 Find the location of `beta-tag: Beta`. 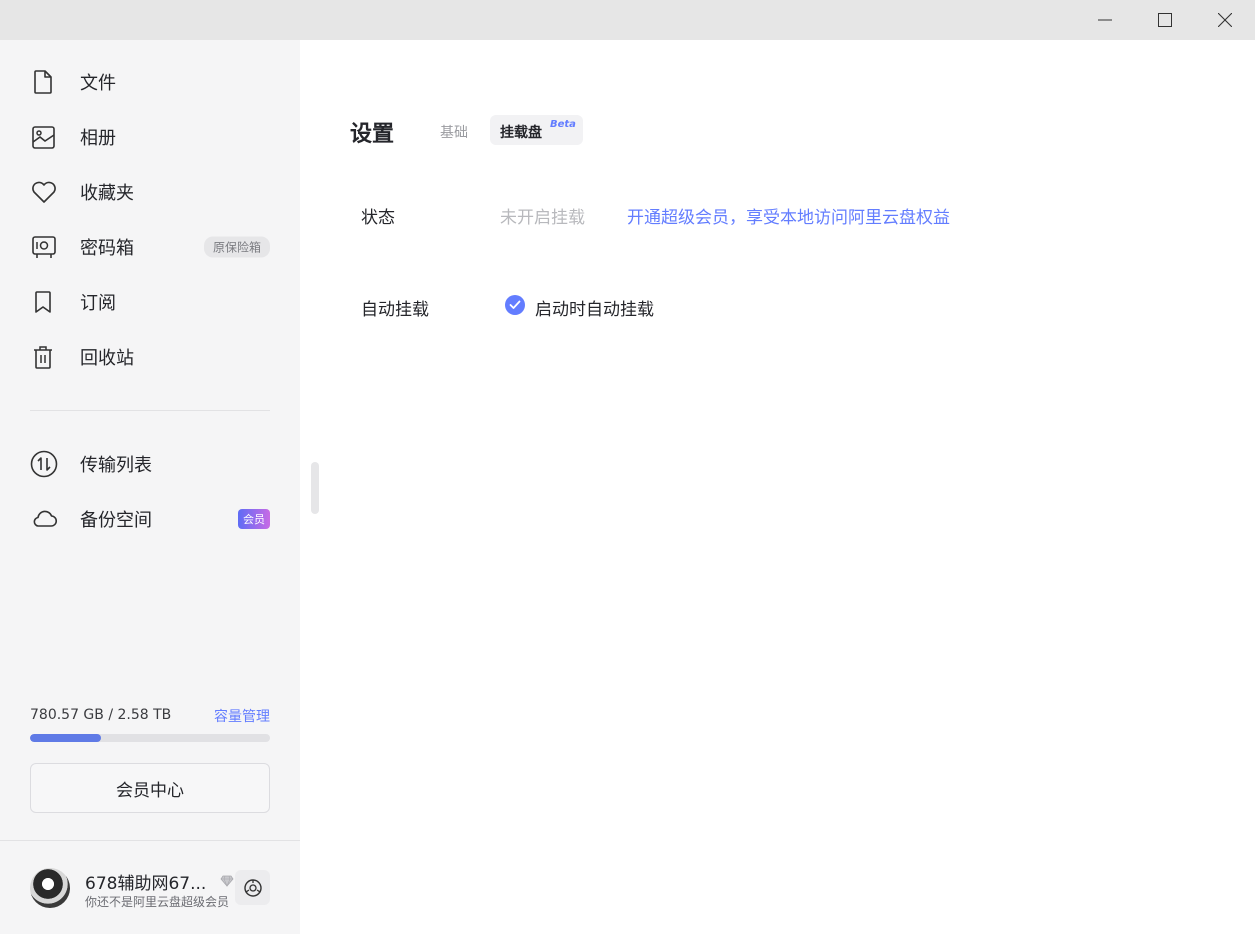

beta-tag: Beta is located at coordinates (563, 124).